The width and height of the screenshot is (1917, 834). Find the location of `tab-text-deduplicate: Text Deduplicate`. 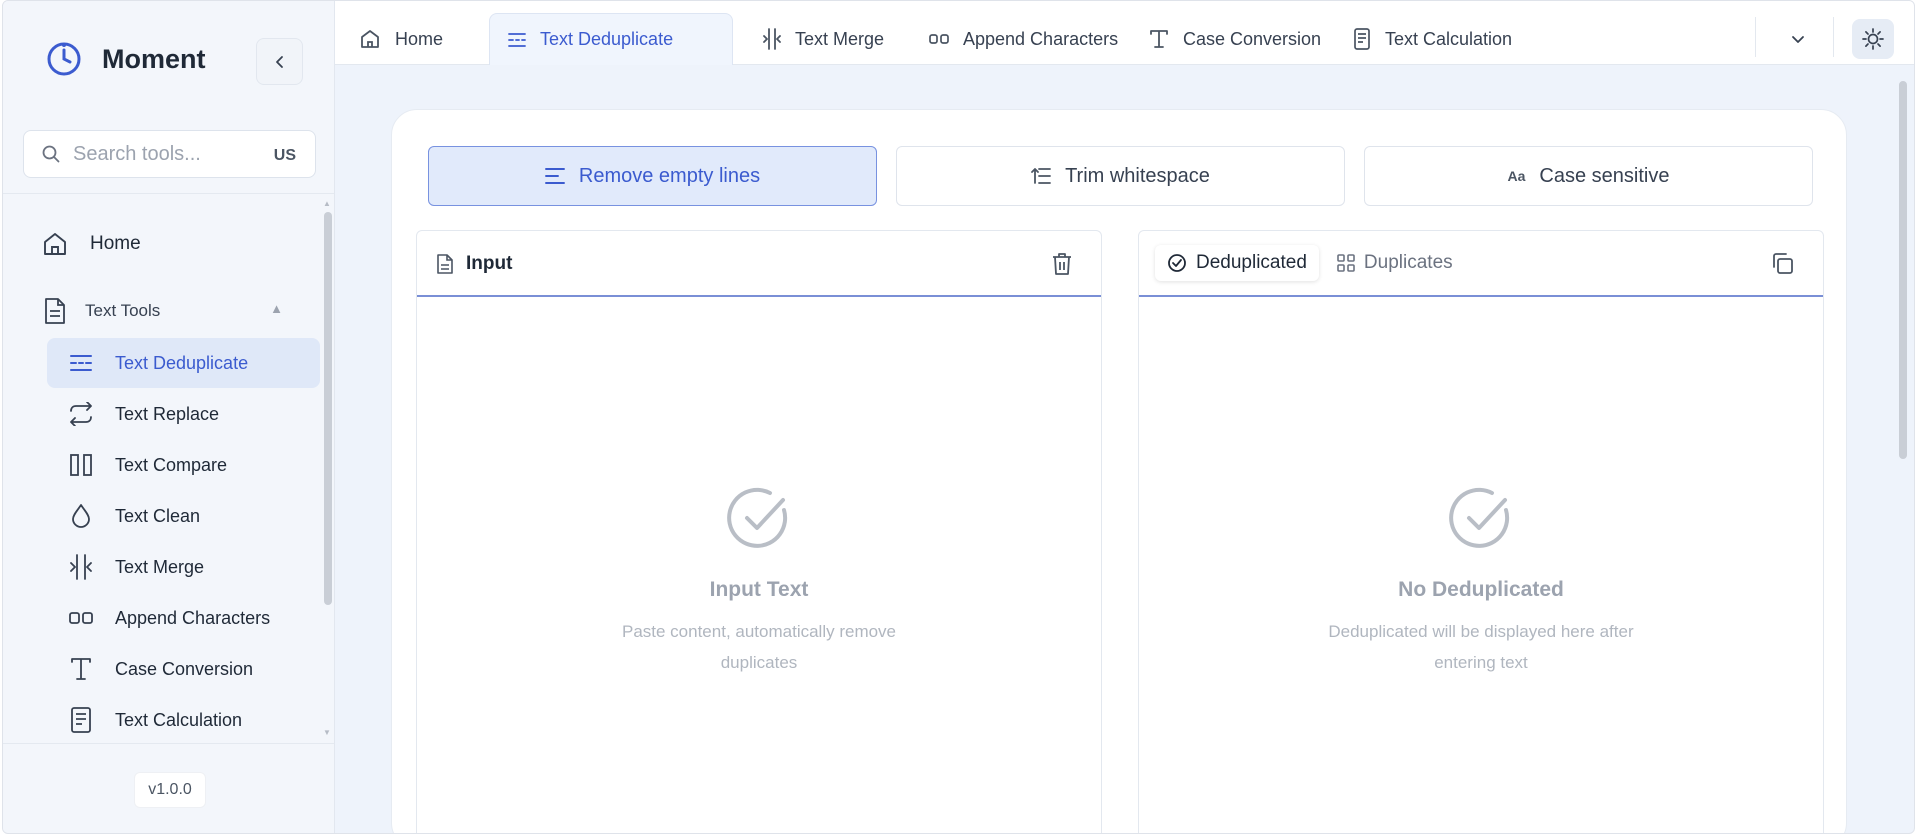

tab-text-deduplicate: Text Deduplicate is located at coordinates (611, 39).